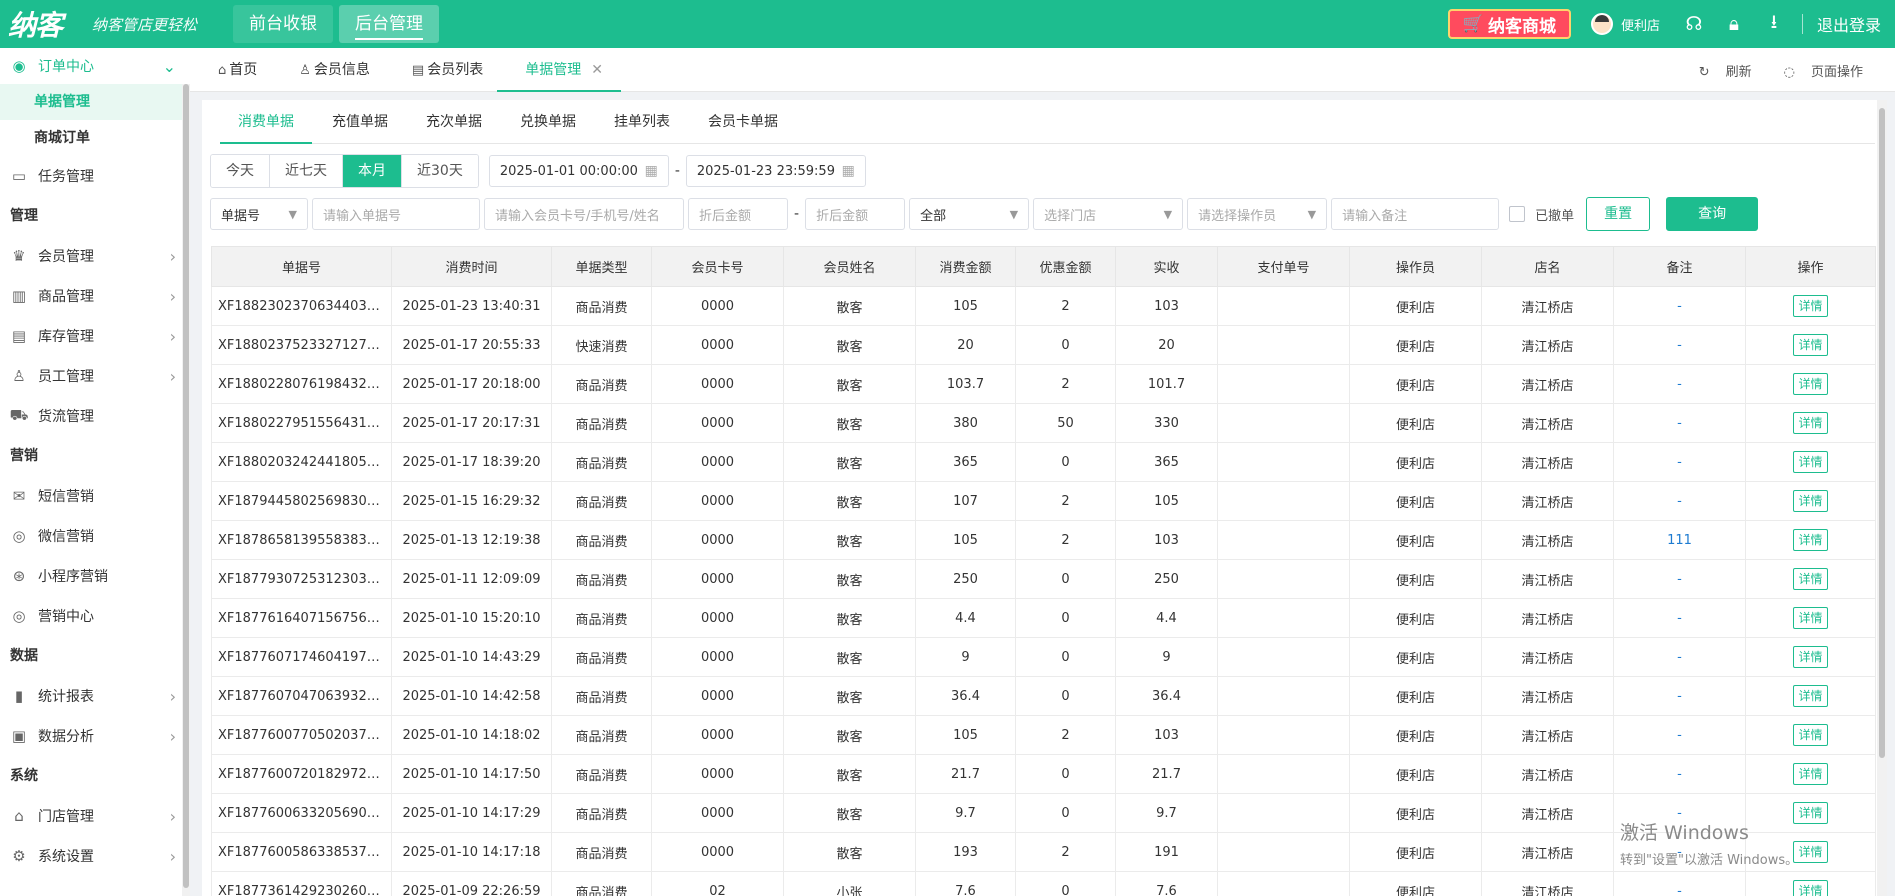 The height and width of the screenshot is (896, 1895). What do you see at coordinates (95, 376) in the screenshot?
I see `sidebar-item-staff: ♙ 员工管理 ›` at bounding box center [95, 376].